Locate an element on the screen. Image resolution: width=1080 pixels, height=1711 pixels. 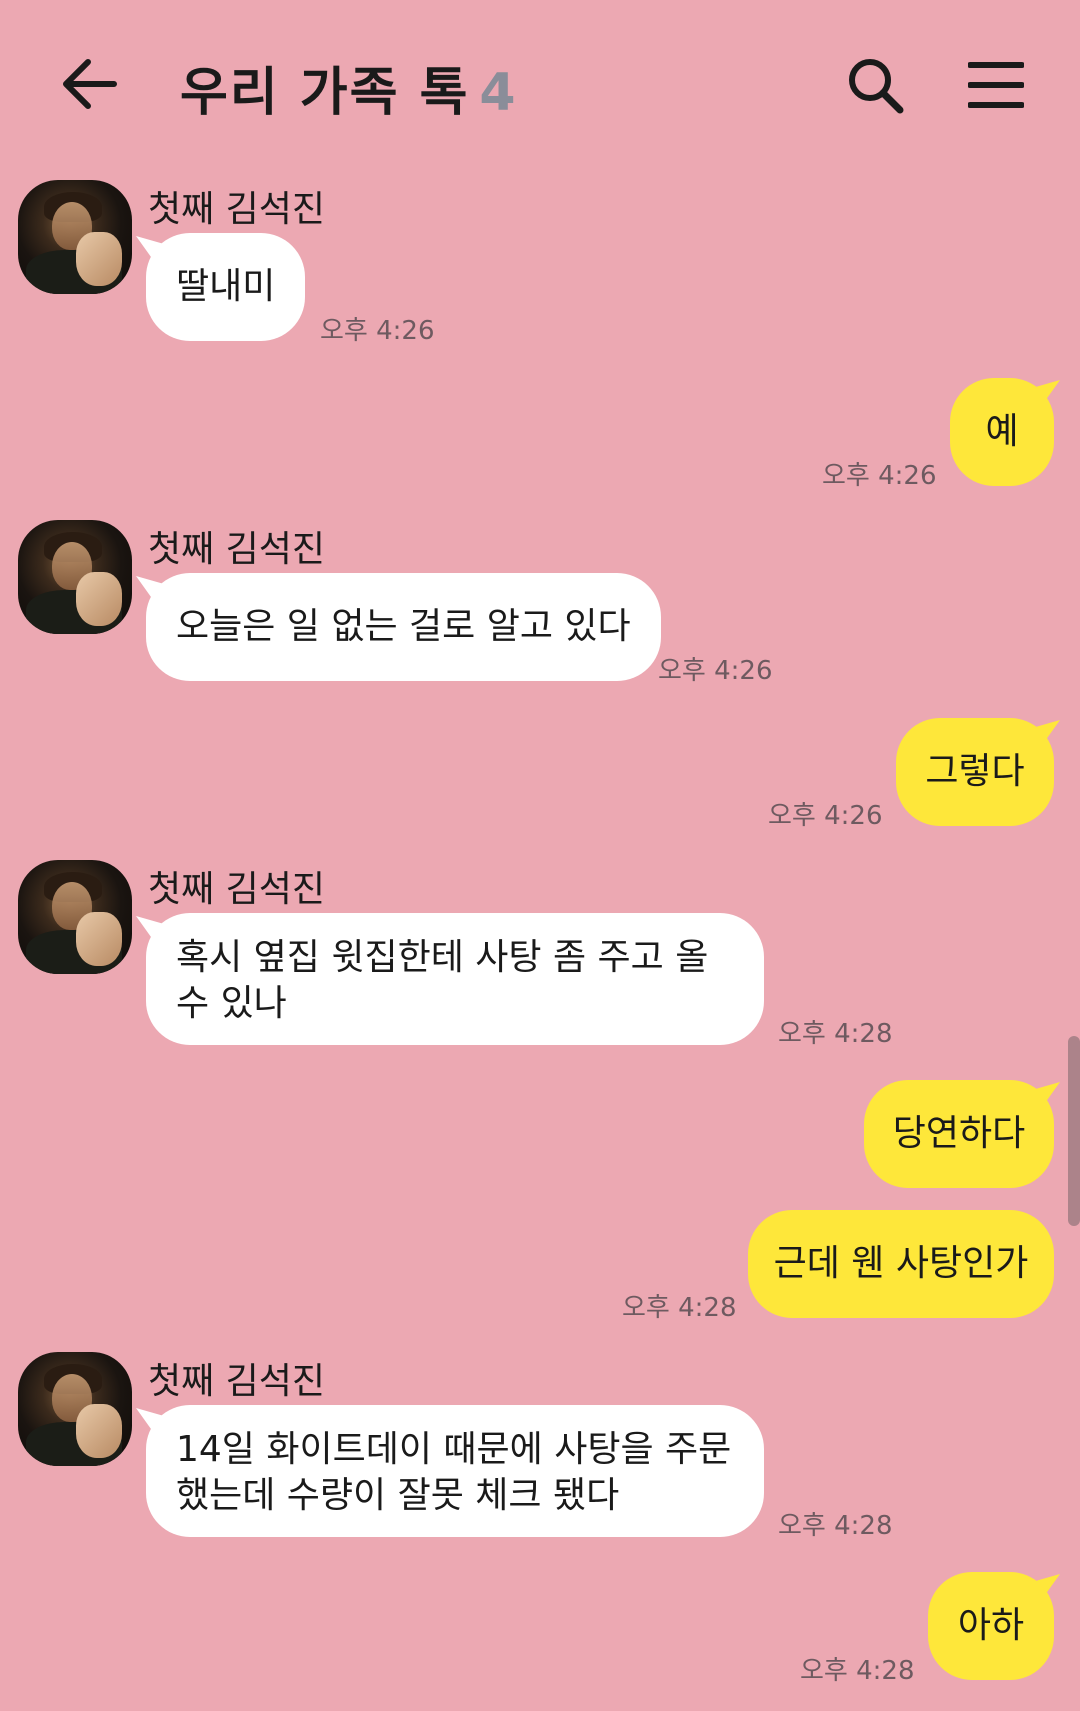
message-bubble: 당연하다 is located at coordinates (959, 1134).